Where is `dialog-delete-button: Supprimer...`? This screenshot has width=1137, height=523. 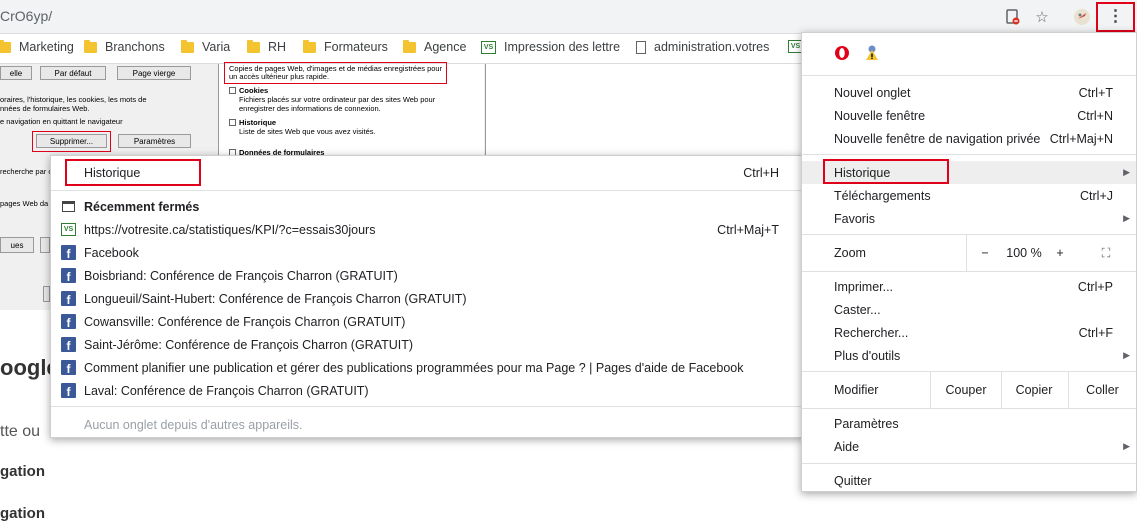
dialog-delete-button: Supprimer... is located at coordinates (71, 141).